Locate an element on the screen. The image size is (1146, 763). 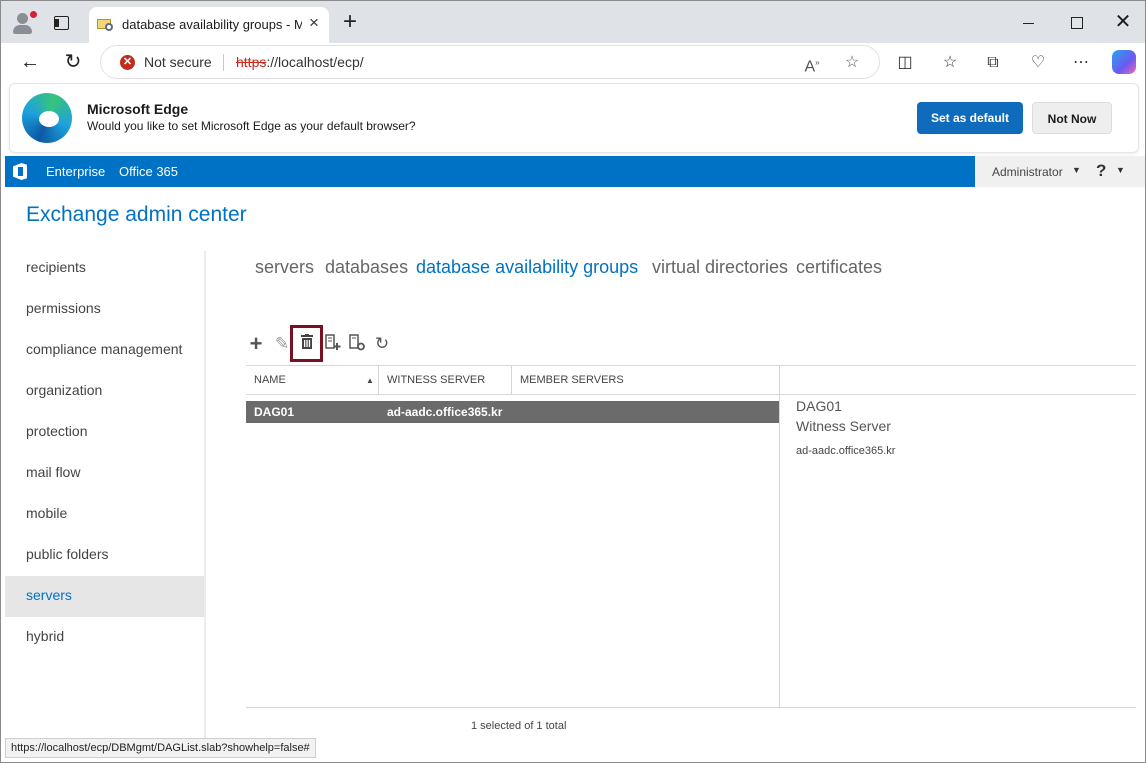
column-header-name: NAME ▲ is located at coordinates (312, 380).